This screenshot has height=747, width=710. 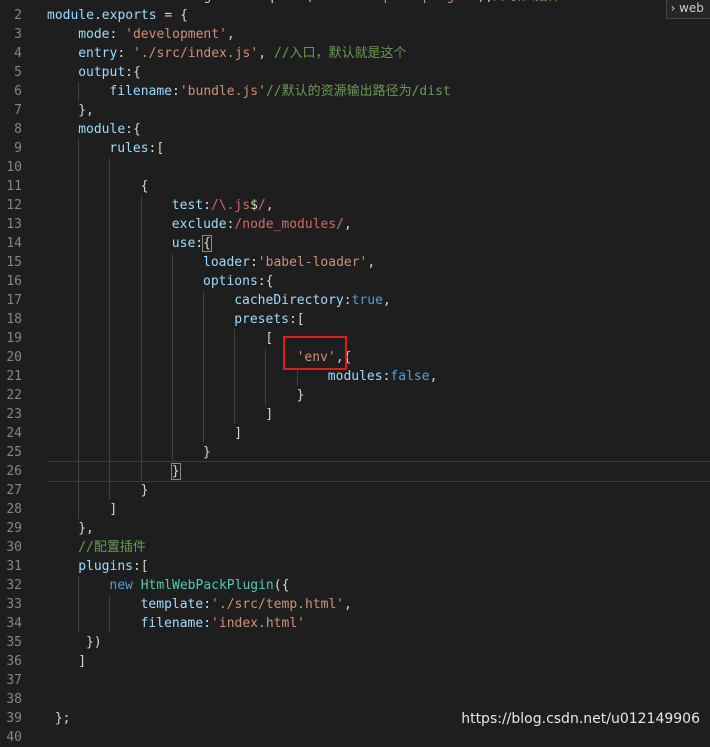 I want to click on line-number: 33, so click(x=14, y=604).